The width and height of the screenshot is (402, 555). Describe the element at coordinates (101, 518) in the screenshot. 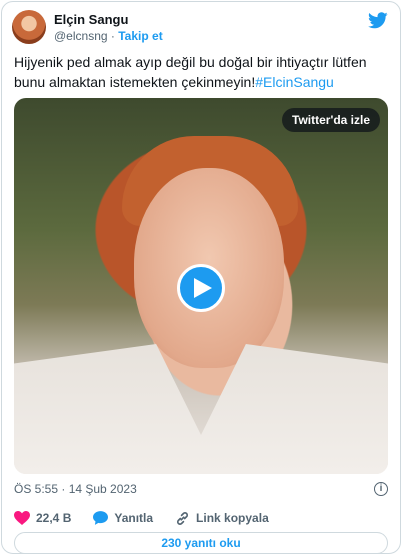

I see `reply-icon` at that location.